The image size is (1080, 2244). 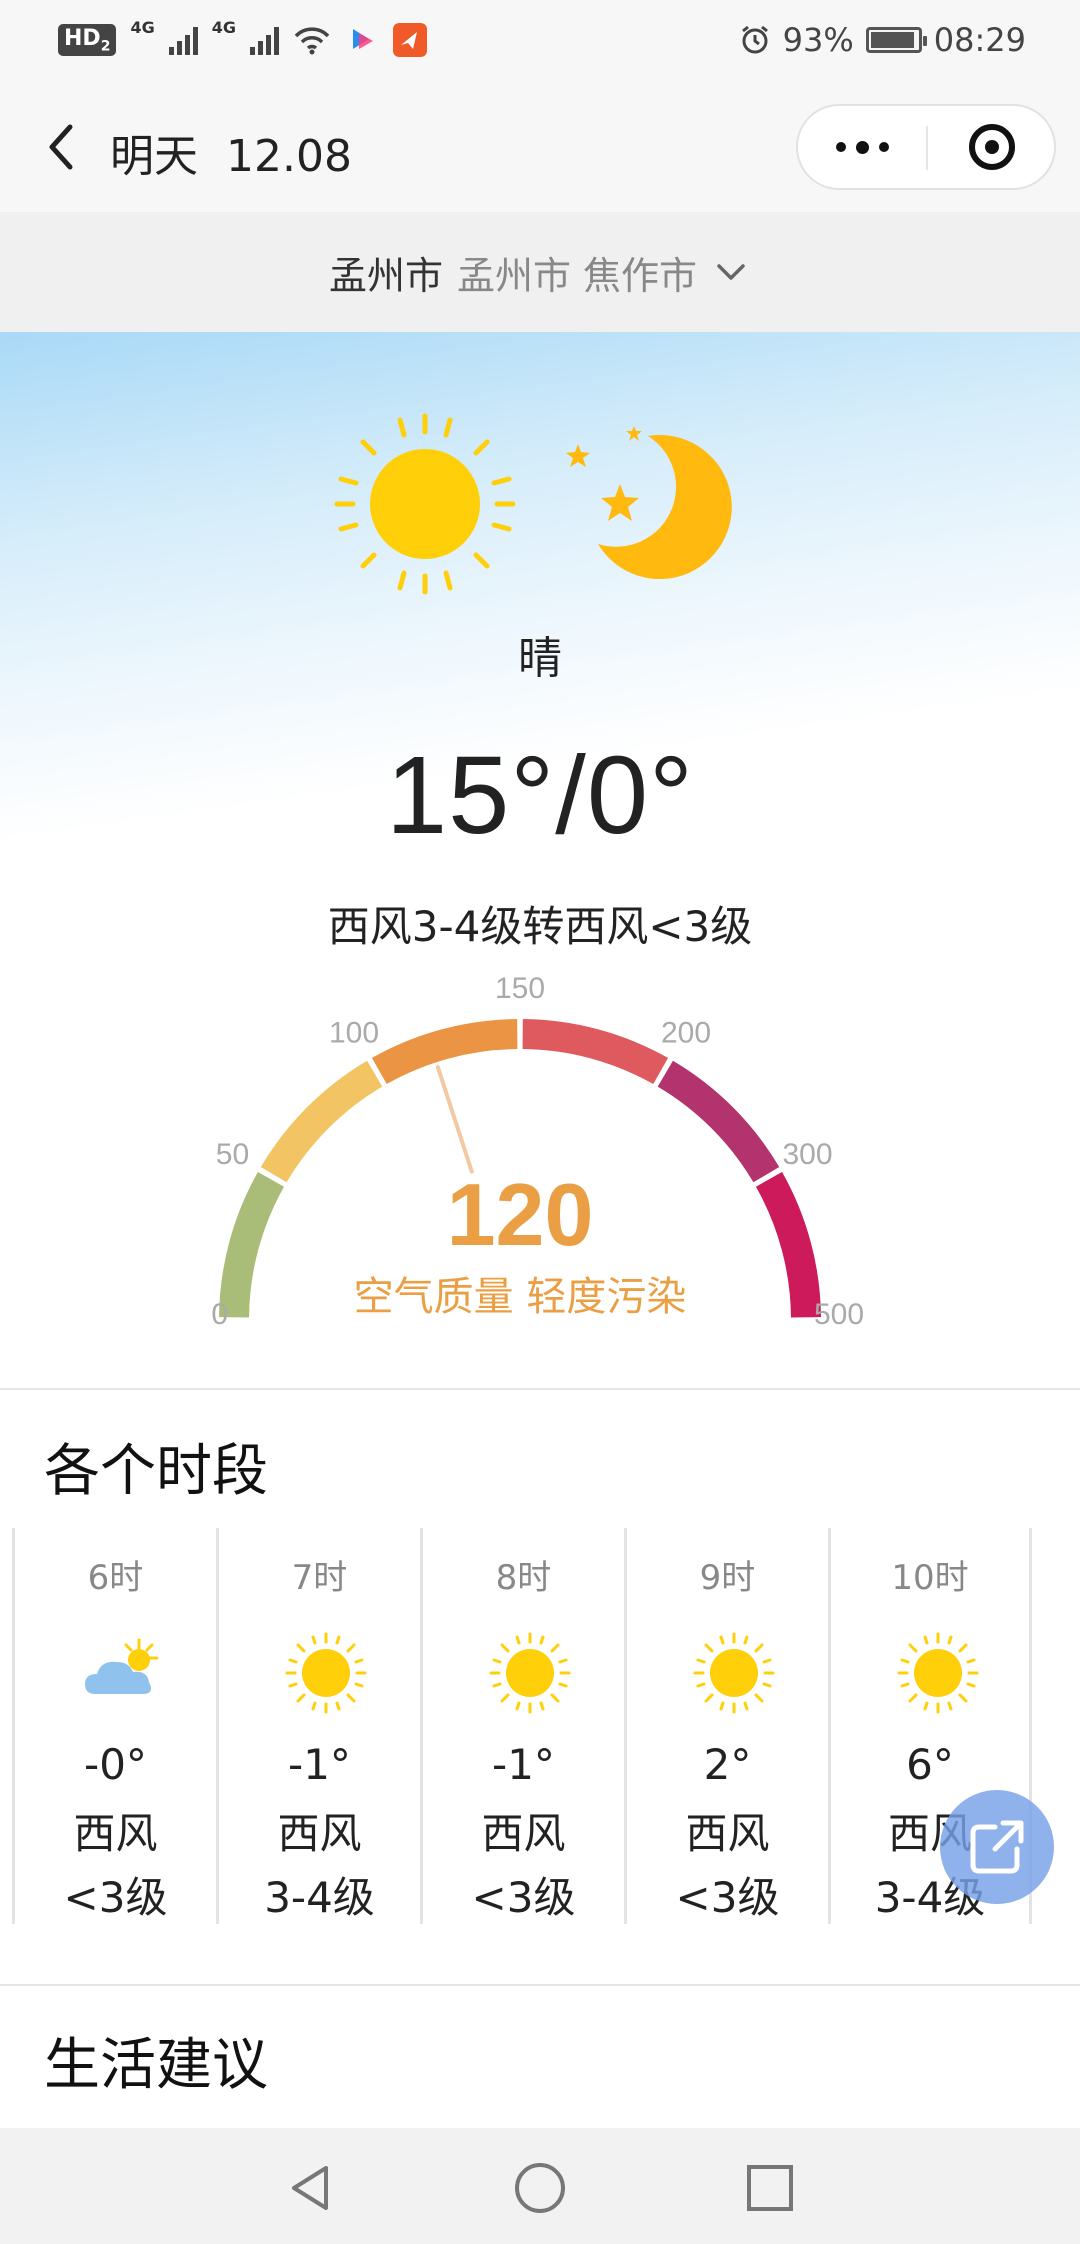 What do you see at coordinates (770, 2188) in the screenshot?
I see `nav-recents-button` at bounding box center [770, 2188].